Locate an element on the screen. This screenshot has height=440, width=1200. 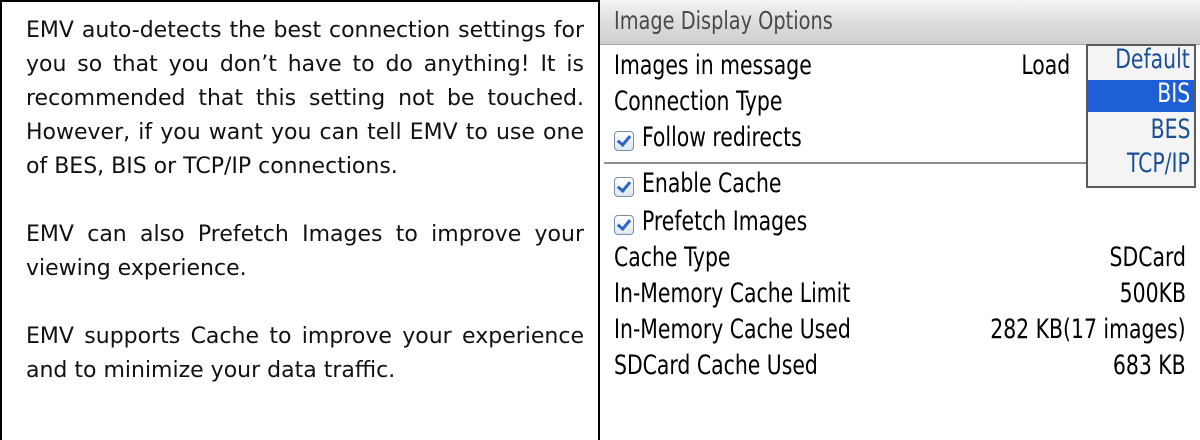
connection-type-label: Connection Type is located at coordinates (698, 101).